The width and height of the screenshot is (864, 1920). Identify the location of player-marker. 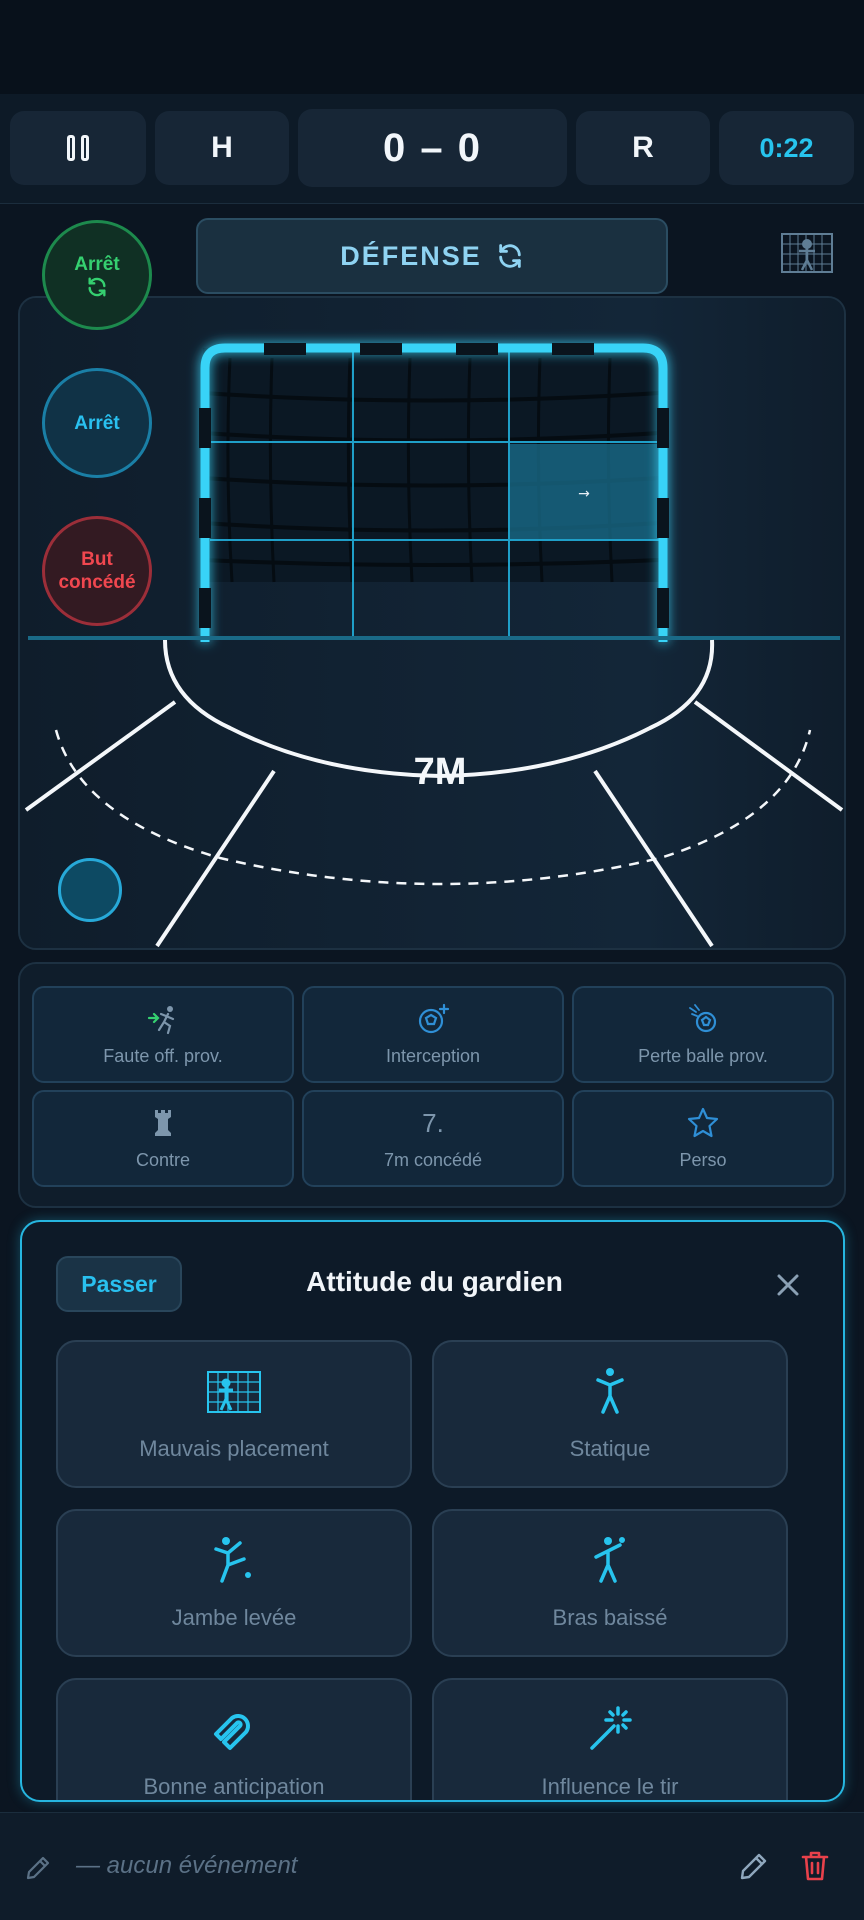
(90, 890).